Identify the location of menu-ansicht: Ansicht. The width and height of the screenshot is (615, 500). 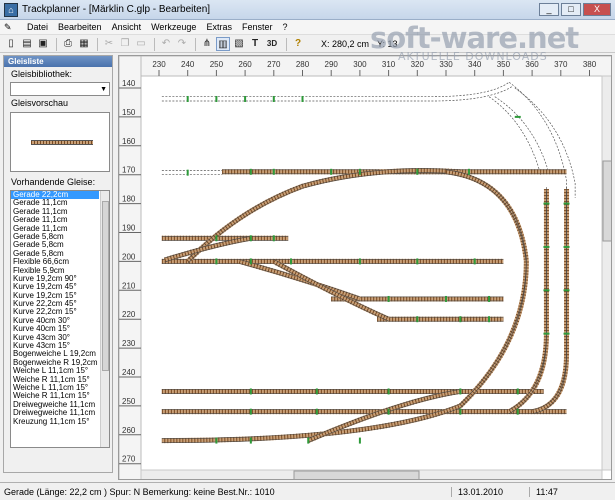
(127, 27).